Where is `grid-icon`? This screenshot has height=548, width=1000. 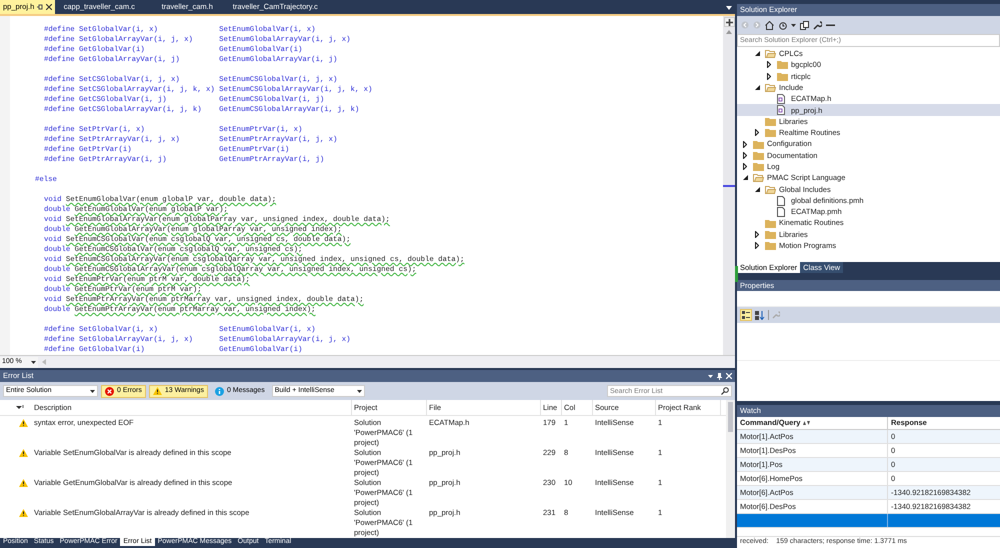
grid-icon is located at coordinates (746, 315).